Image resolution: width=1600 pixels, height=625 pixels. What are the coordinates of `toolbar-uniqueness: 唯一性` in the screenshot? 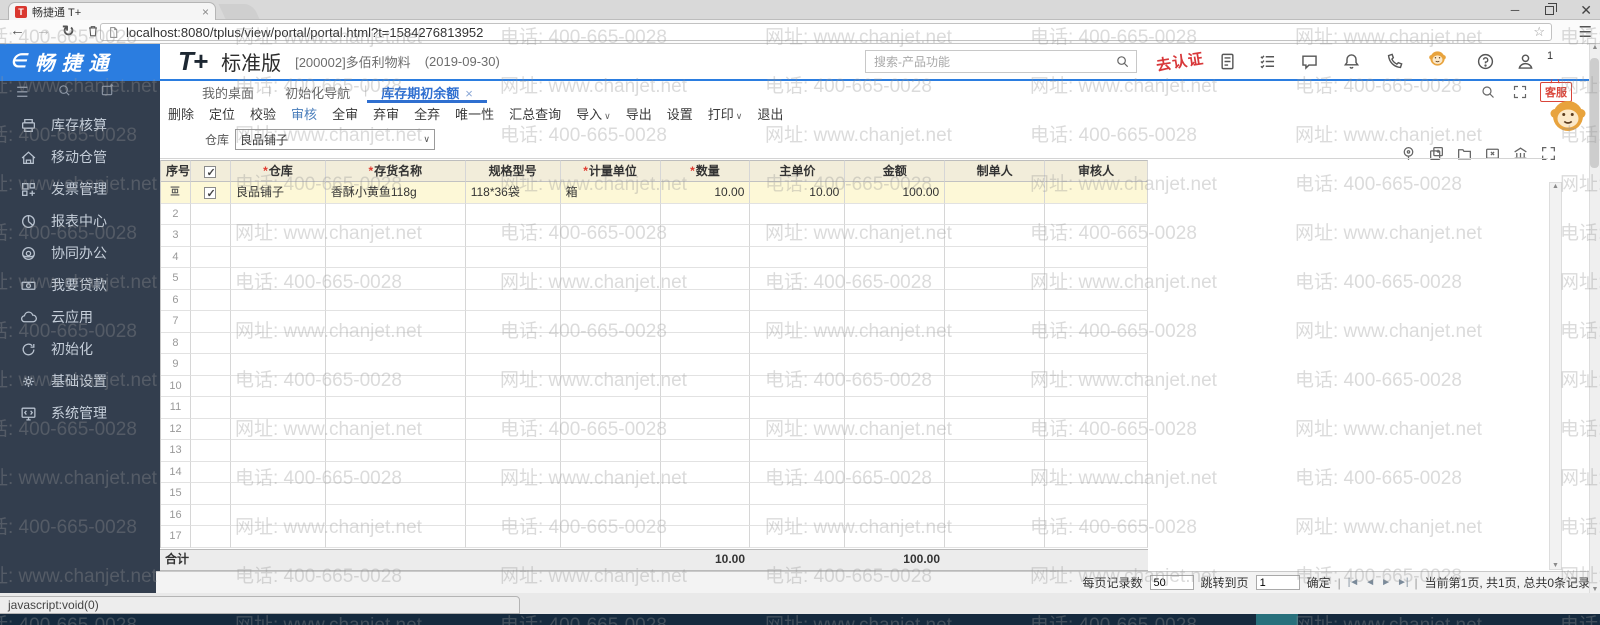 It's located at (474, 113).